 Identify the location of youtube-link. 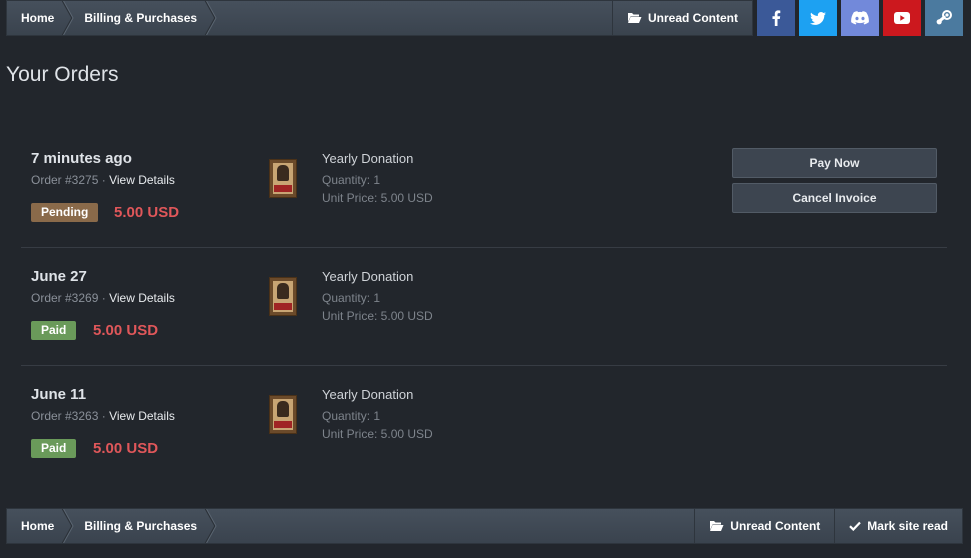
(902, 18).